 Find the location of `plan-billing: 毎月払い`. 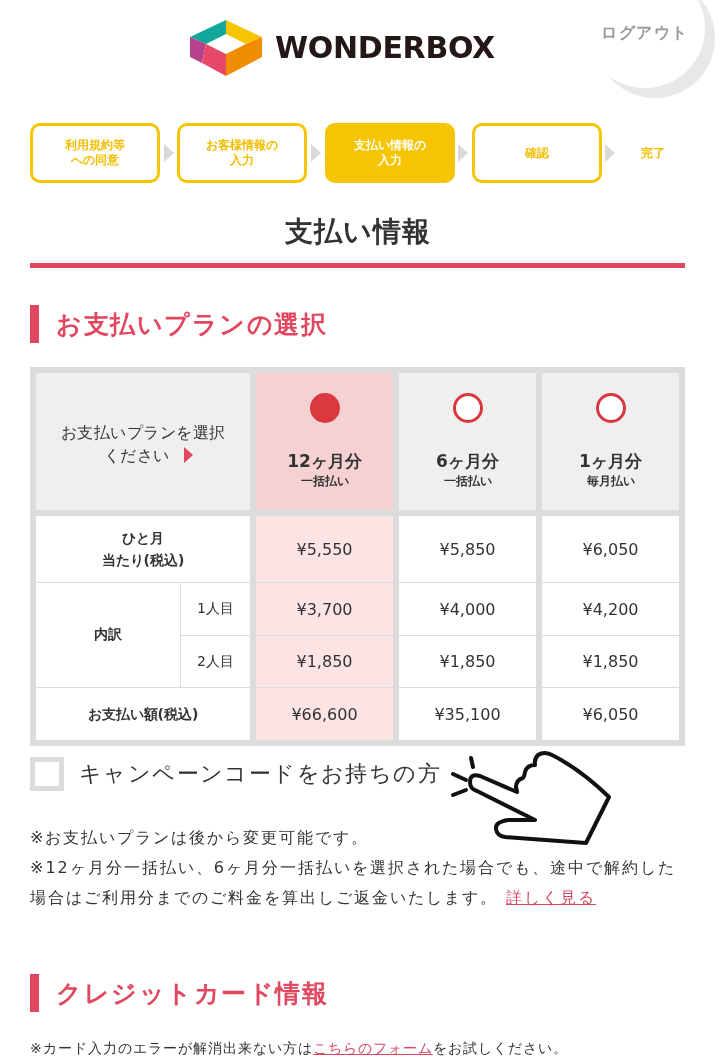

plan-billing: 毎月払い is located at coordinates (610, 481).